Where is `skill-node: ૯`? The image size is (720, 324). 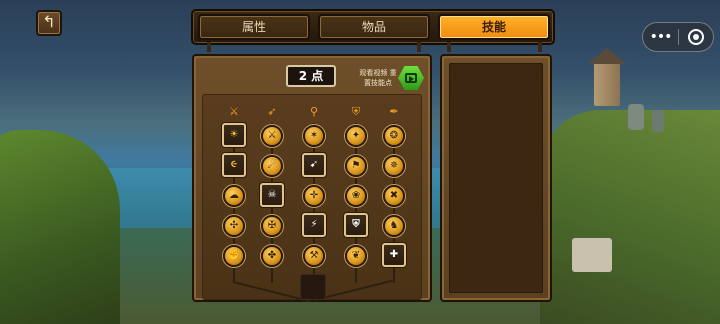
skill-node: ૯ is located at coordinates (234, 165).